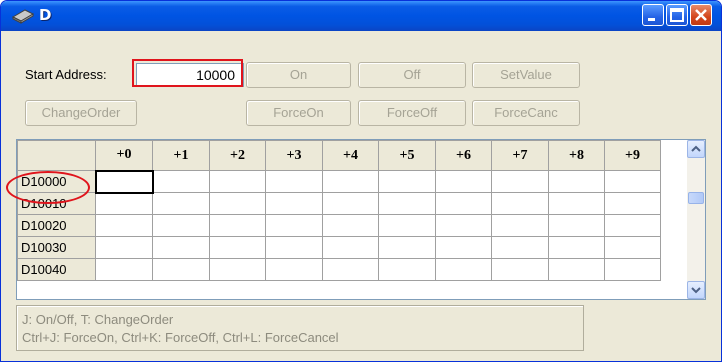 This screenshot has height=362, width=722. Describe the element at coordinates (407, 155) in the screenshot. I see `column-header: +5` at that location.